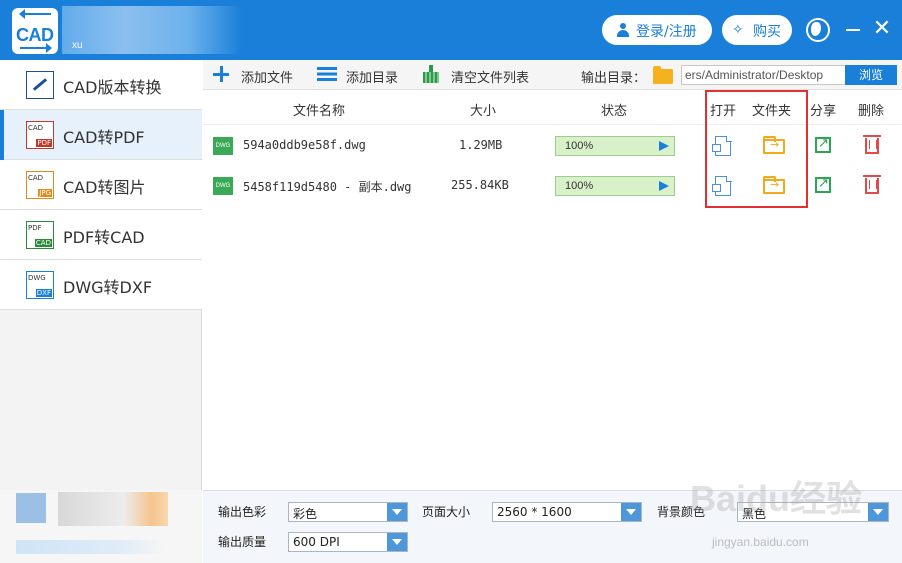 This screenshot has height=563, width=902. Describe the element at coordinates (853, 30) in the screenshot. I see `minimize-icon` at that location.